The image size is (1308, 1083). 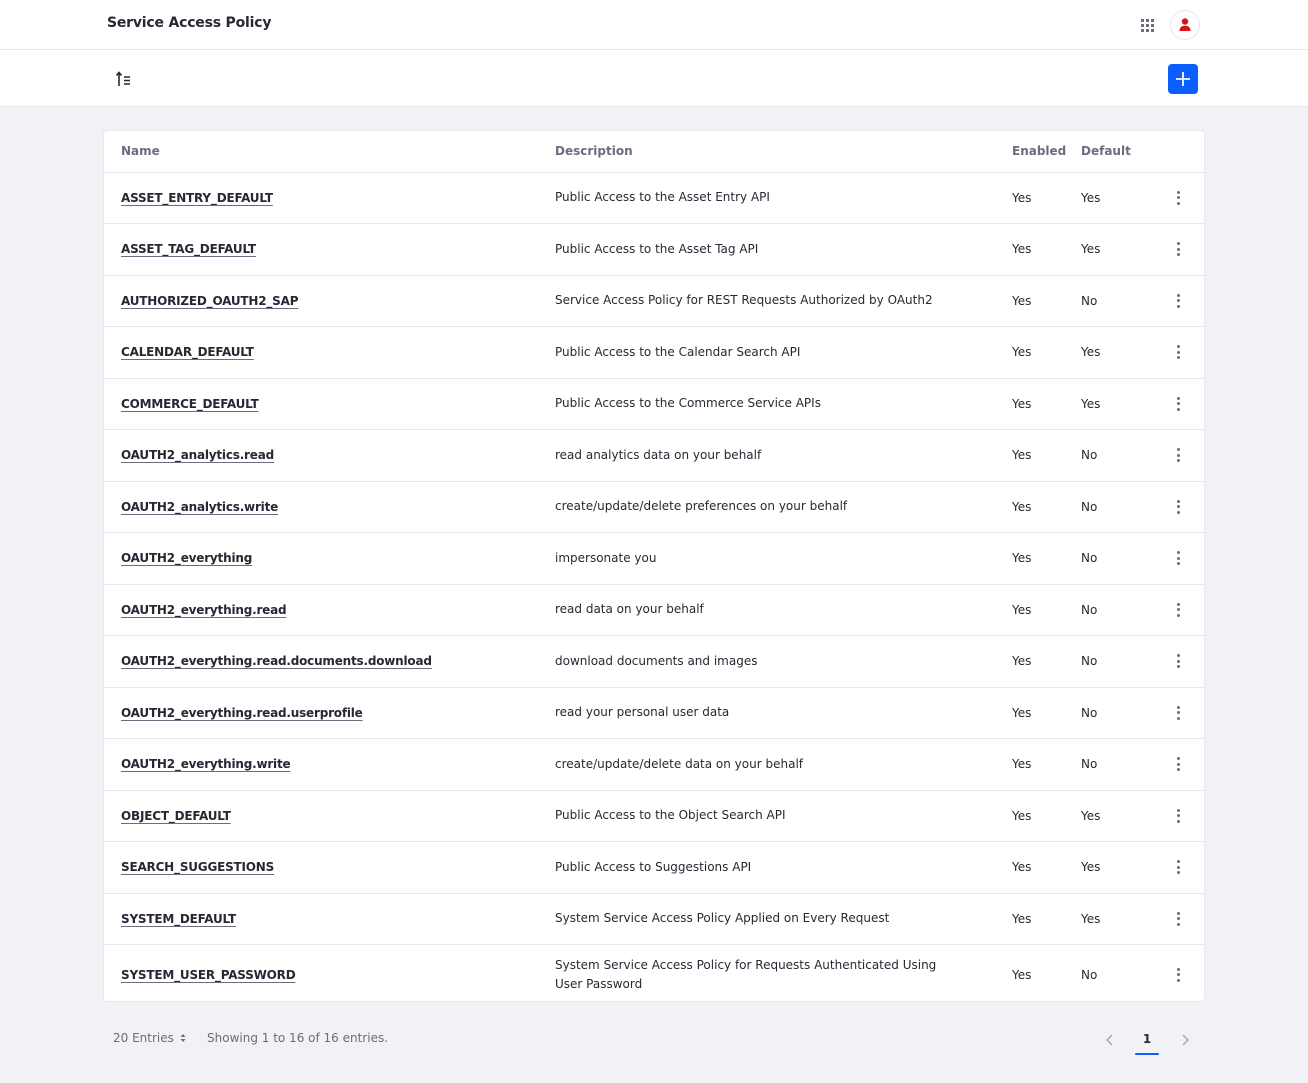 I want to click on applications-menu-icon, so click(x=1147, y=25).